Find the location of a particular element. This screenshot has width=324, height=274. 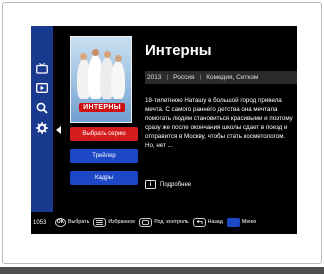

hint-select-label: Выбрать is located at coordinates (79, 222).